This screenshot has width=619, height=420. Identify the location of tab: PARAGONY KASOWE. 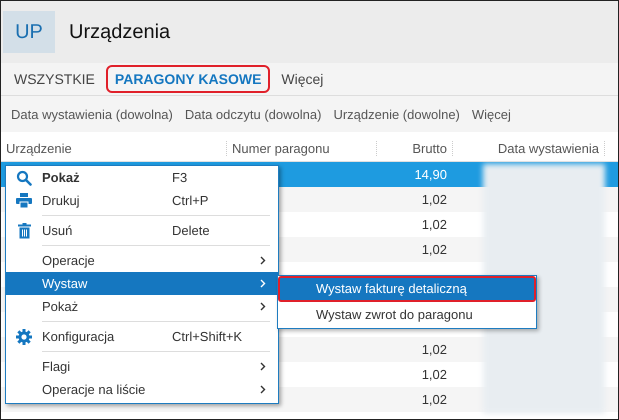
(188, 79).